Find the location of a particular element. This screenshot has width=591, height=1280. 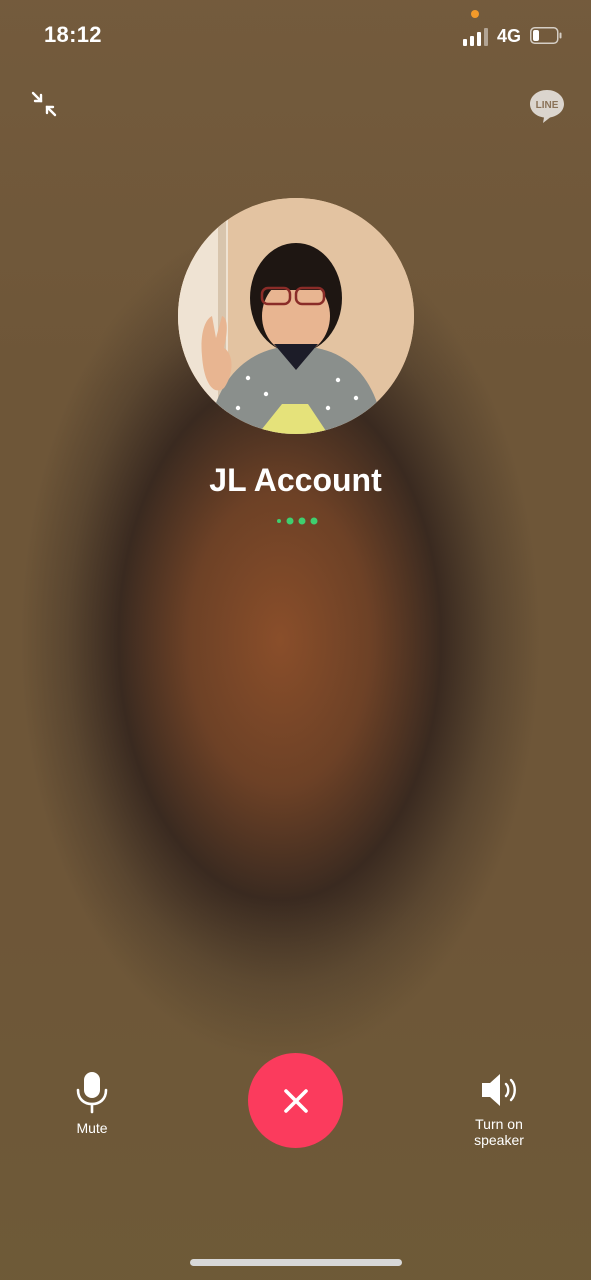

speaker-icon is located at coordinates (499, 1090).